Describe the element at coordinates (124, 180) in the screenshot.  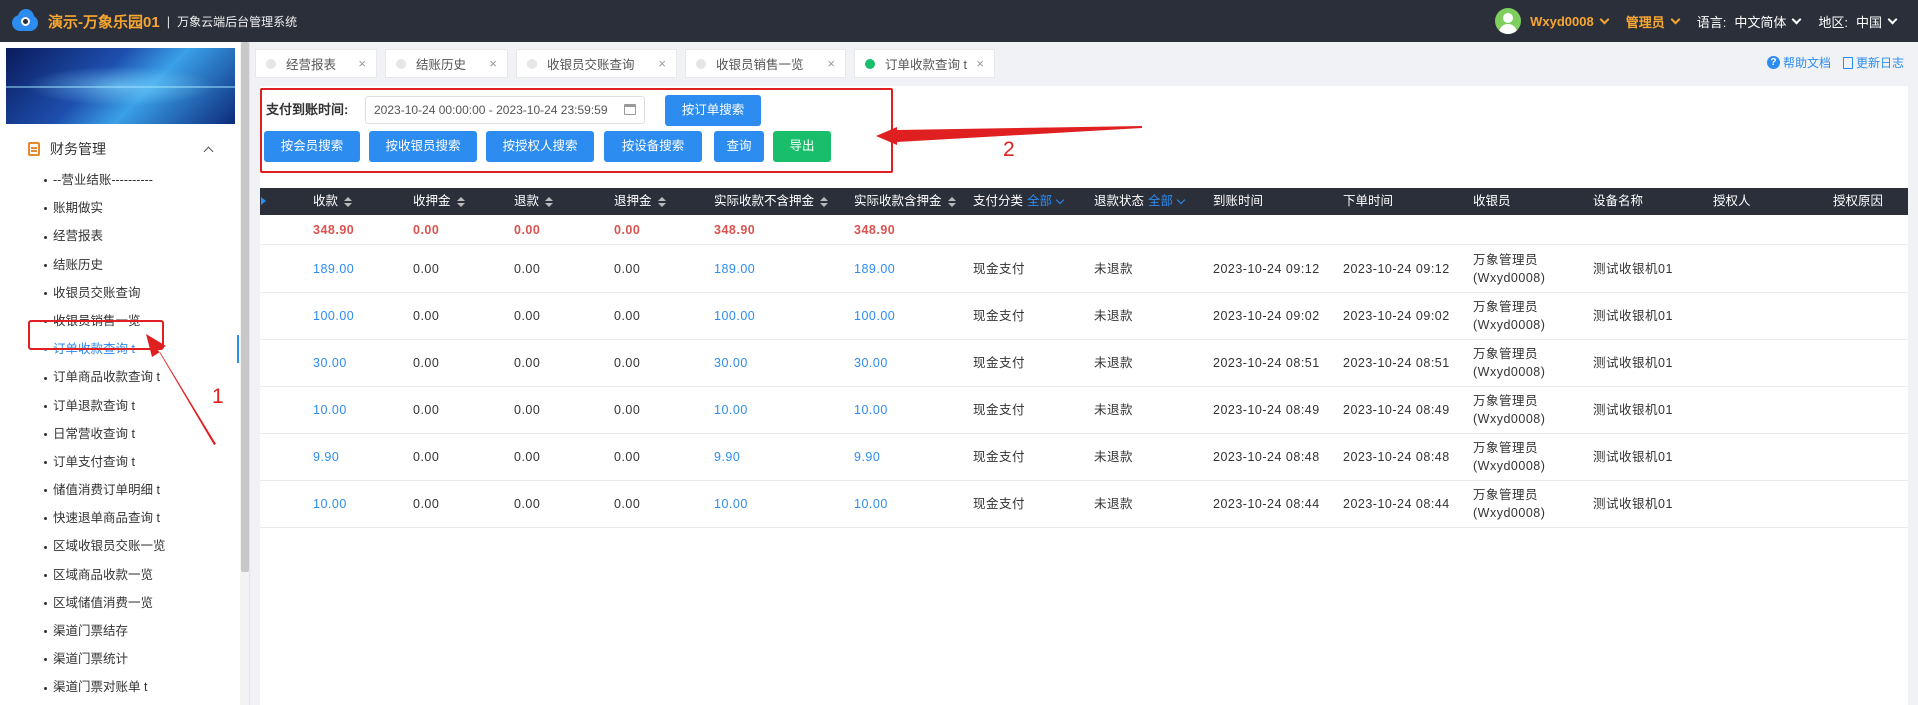
I see `sidebar-item: --营业结账----------` at that location.